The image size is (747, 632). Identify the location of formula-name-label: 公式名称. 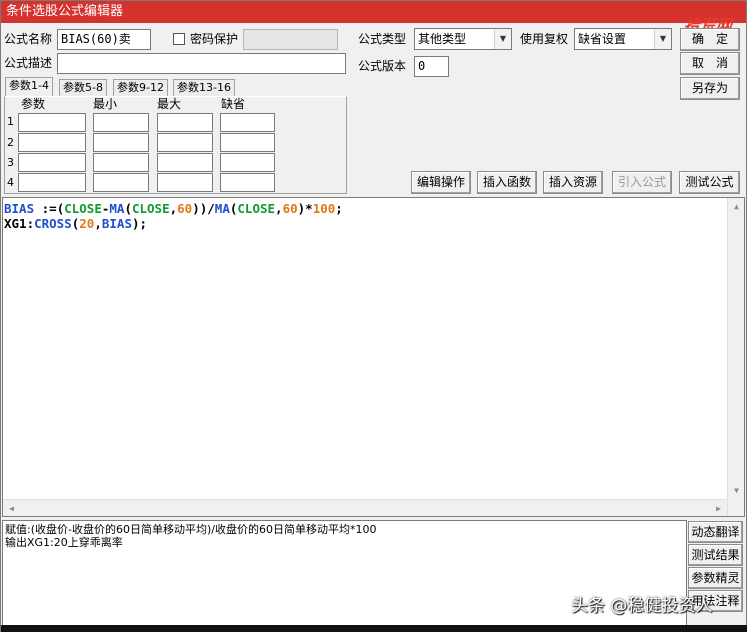
(28, 39).